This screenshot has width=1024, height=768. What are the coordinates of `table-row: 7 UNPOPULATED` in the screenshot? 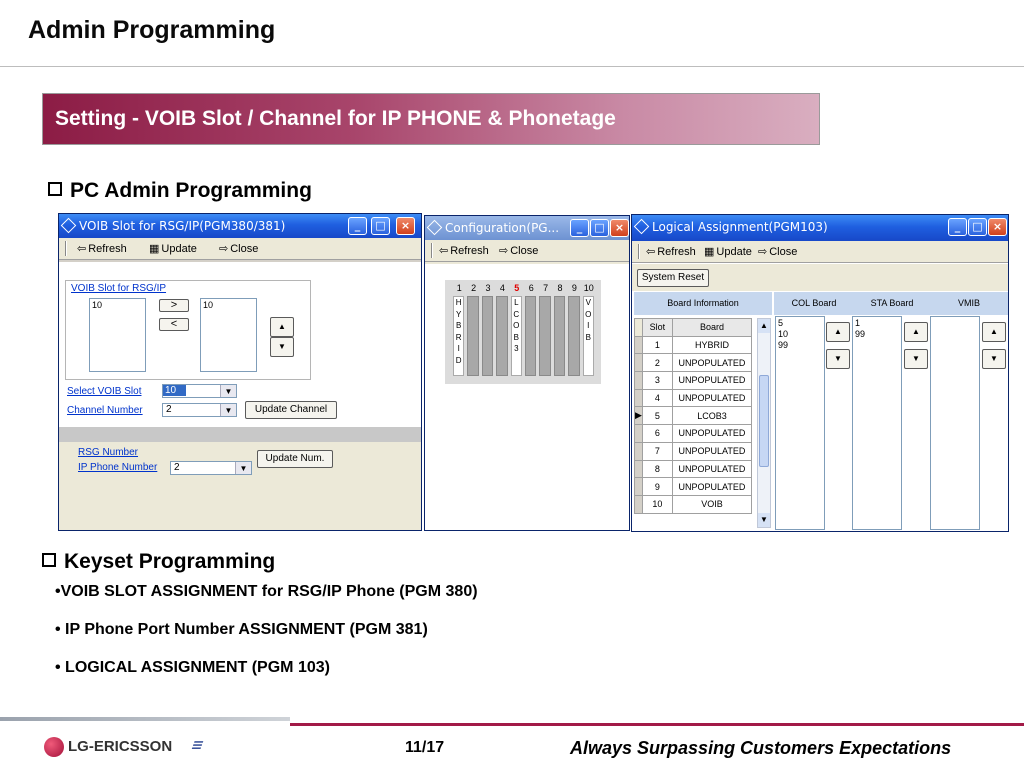 It's located at (693, 451).